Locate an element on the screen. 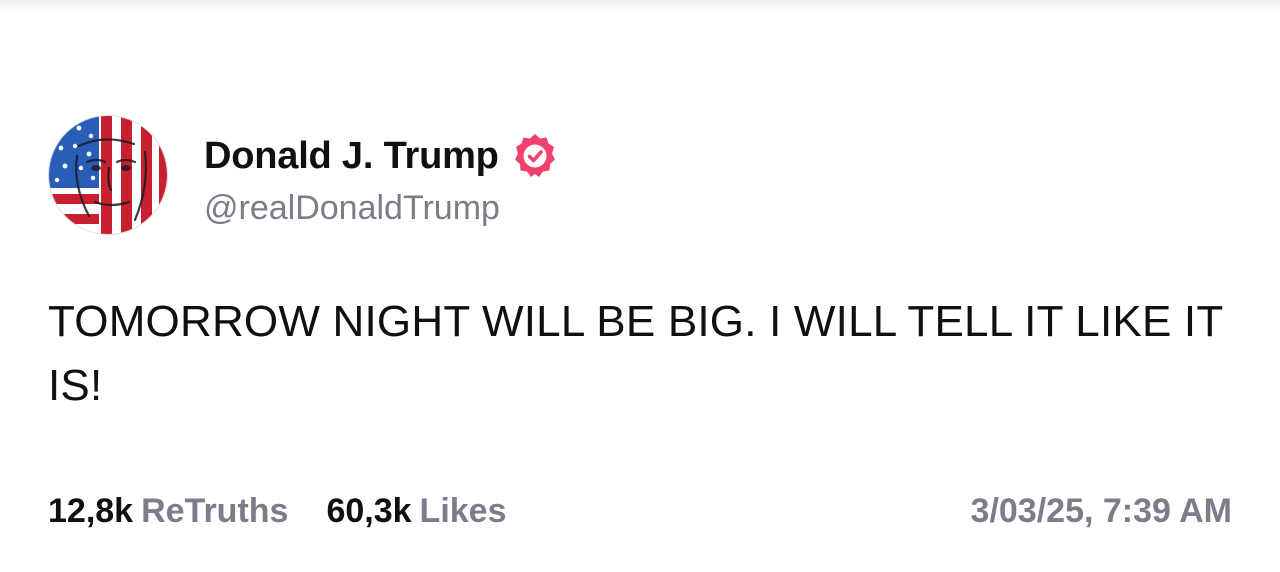 Image resolution: width=1280 pixels, height=572 pixels. flag-portrait-avatar-icon is located at coordinates (108, 175).